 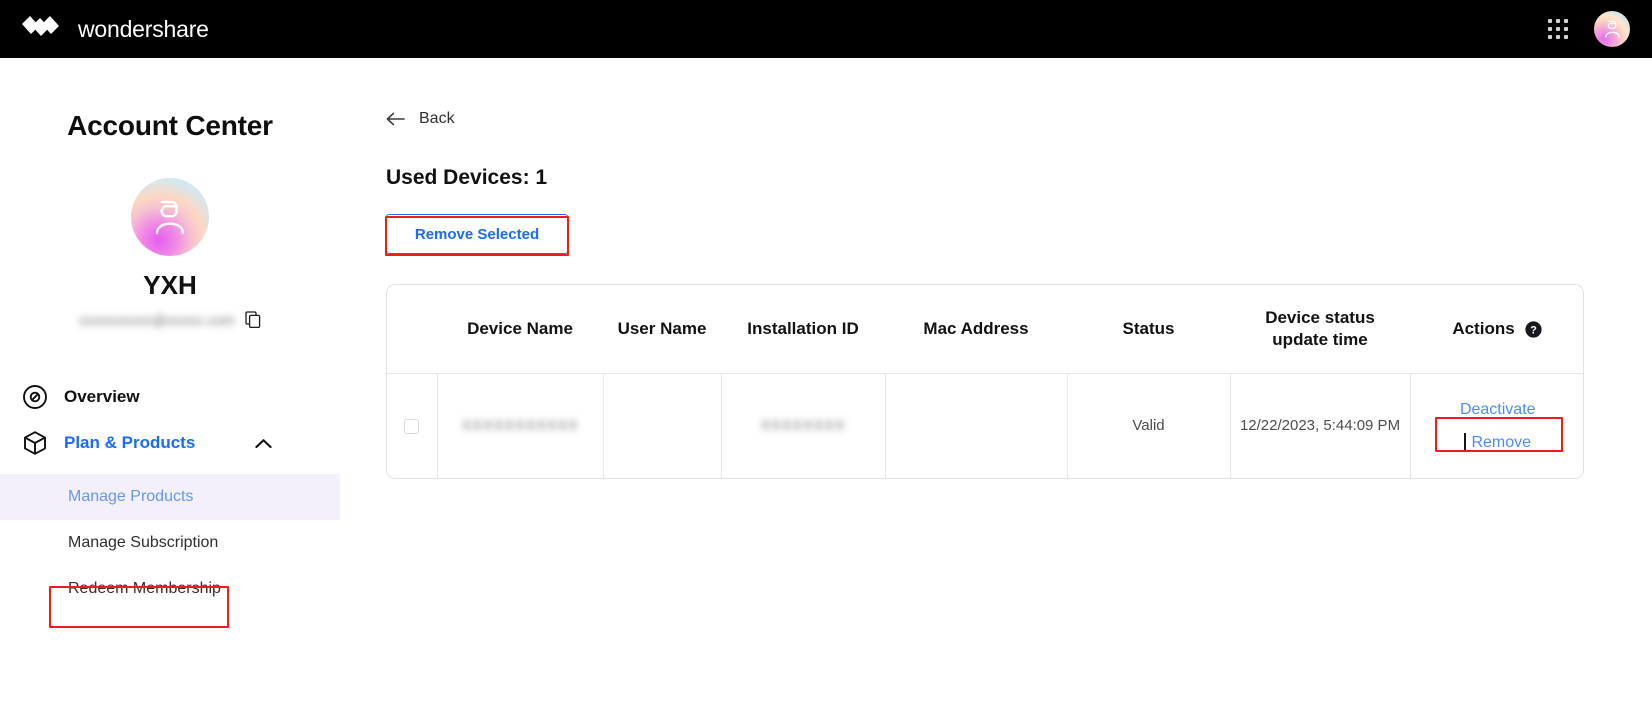 I want to click on column-header-actions: Actions ?, so click(x=1496, y=329).